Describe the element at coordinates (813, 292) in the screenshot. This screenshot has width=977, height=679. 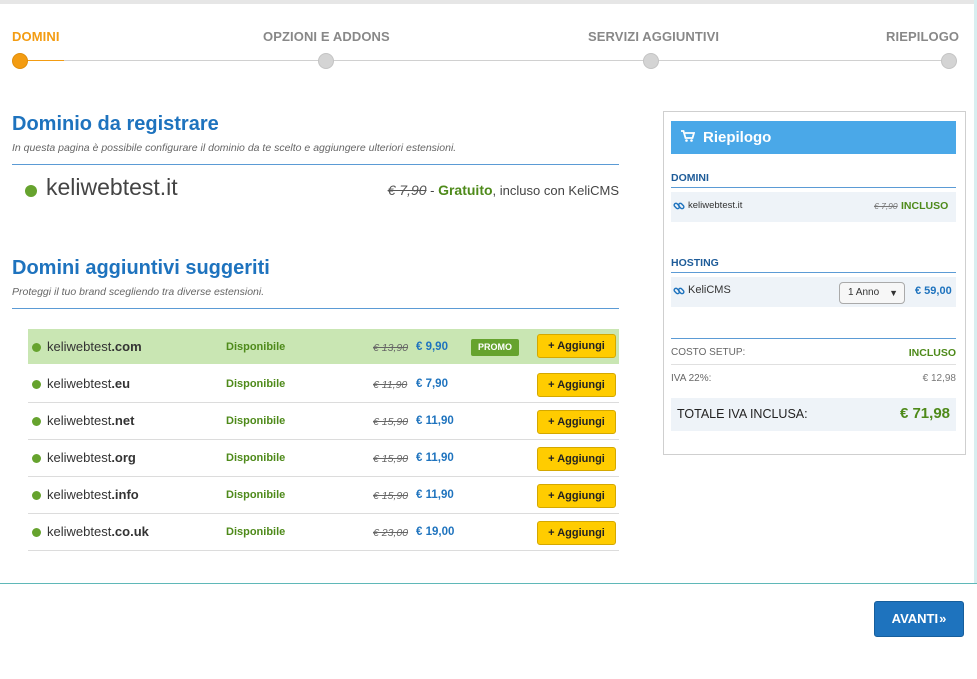
I see `summary-hosting-item: KeliCMS 1 Anno ▼ € 59,00` at that location.